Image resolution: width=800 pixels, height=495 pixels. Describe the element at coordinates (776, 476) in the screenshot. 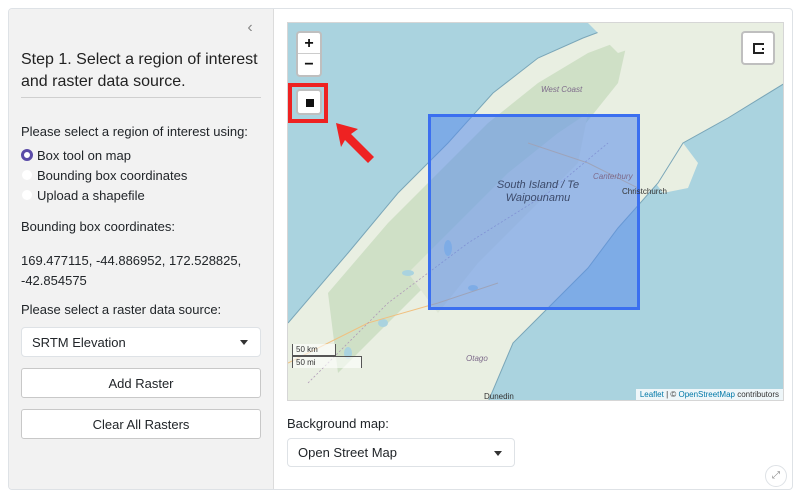

I see `expand-icon: ⤢` at that location.